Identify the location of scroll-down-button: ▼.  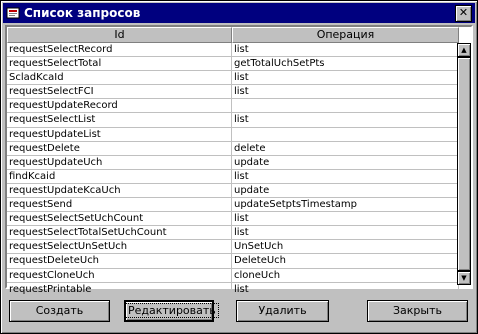
(464, 278).